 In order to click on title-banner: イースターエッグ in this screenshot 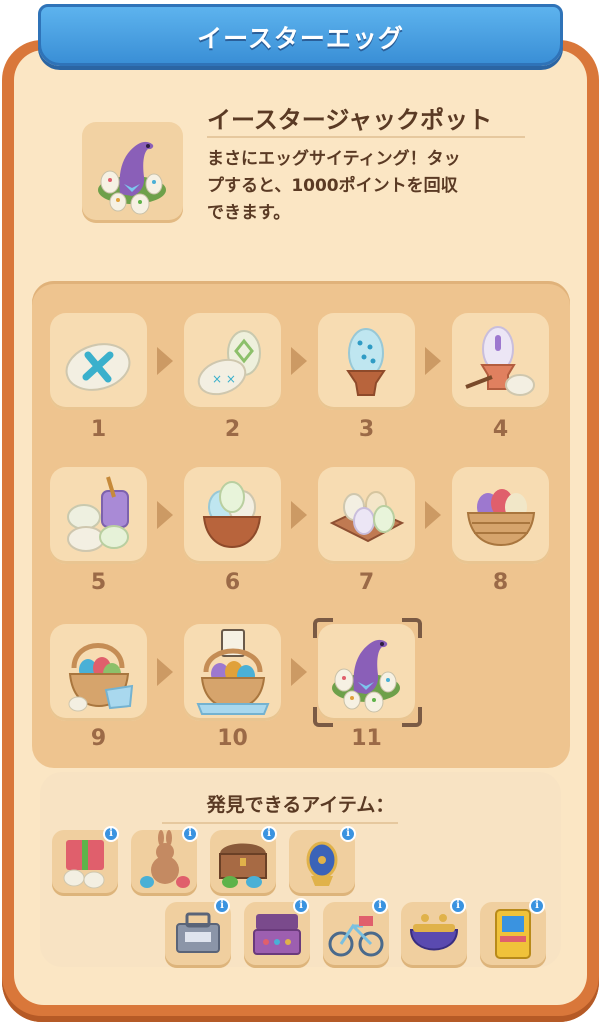, I will do `click(300, 35)`.